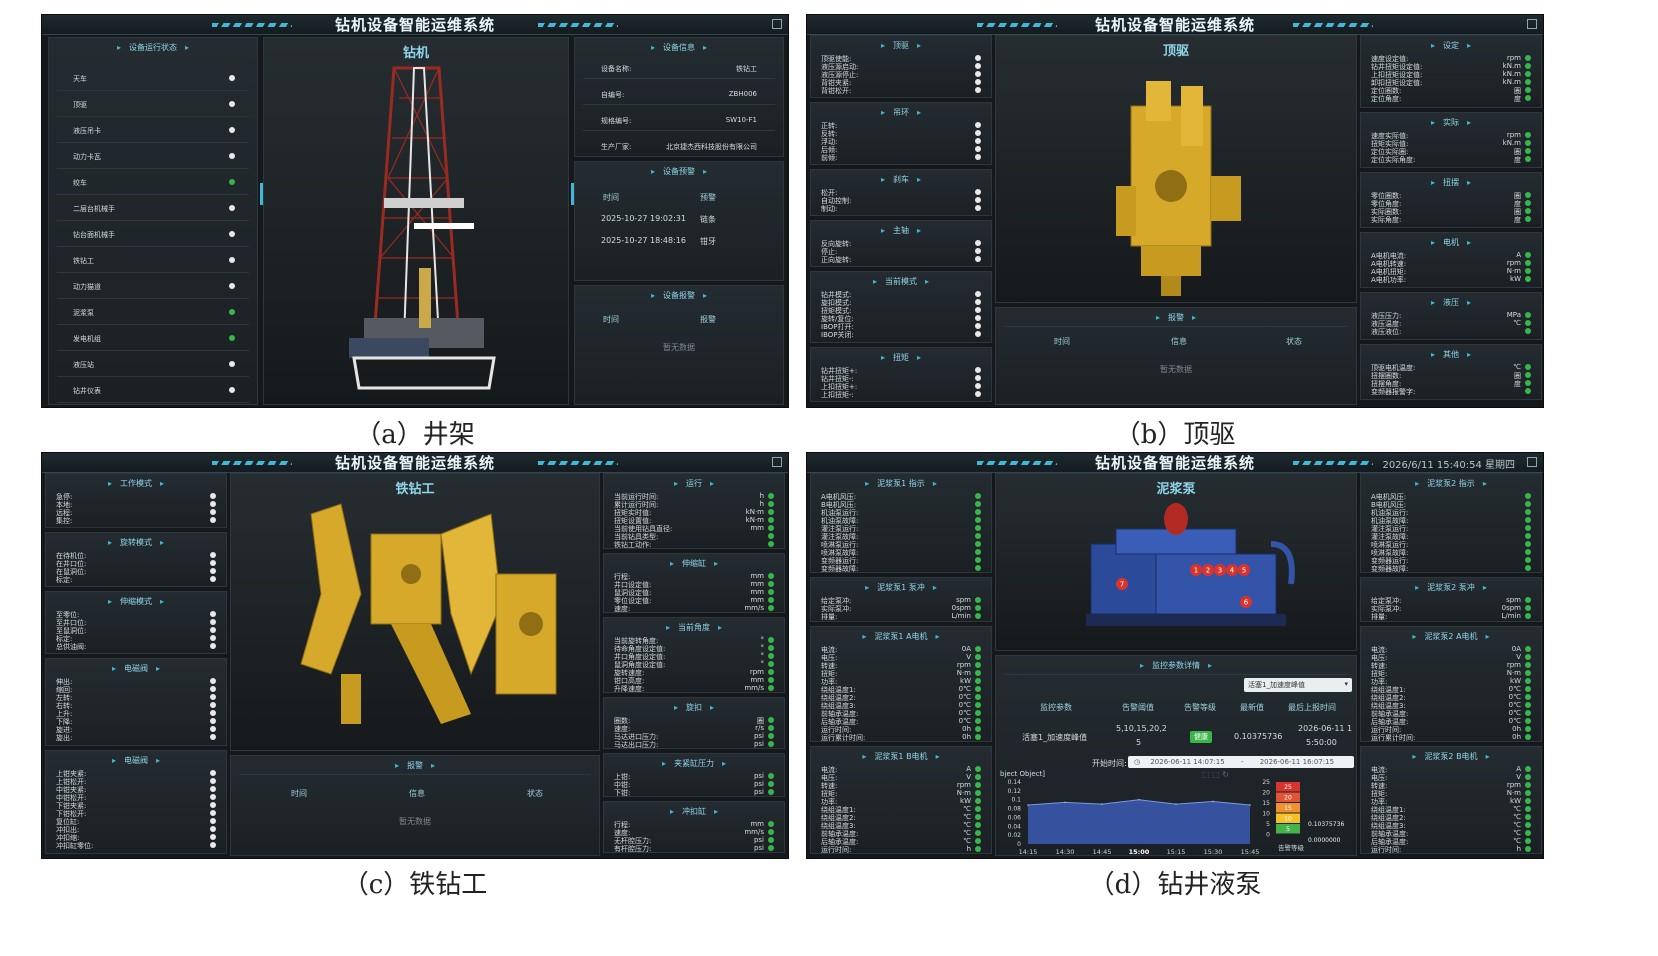 The height and width of the screenshot is (956, 1658). Describe the element at coordinates (1513, 785) in the screenshot. I see `param-unit: rpm` at that location.